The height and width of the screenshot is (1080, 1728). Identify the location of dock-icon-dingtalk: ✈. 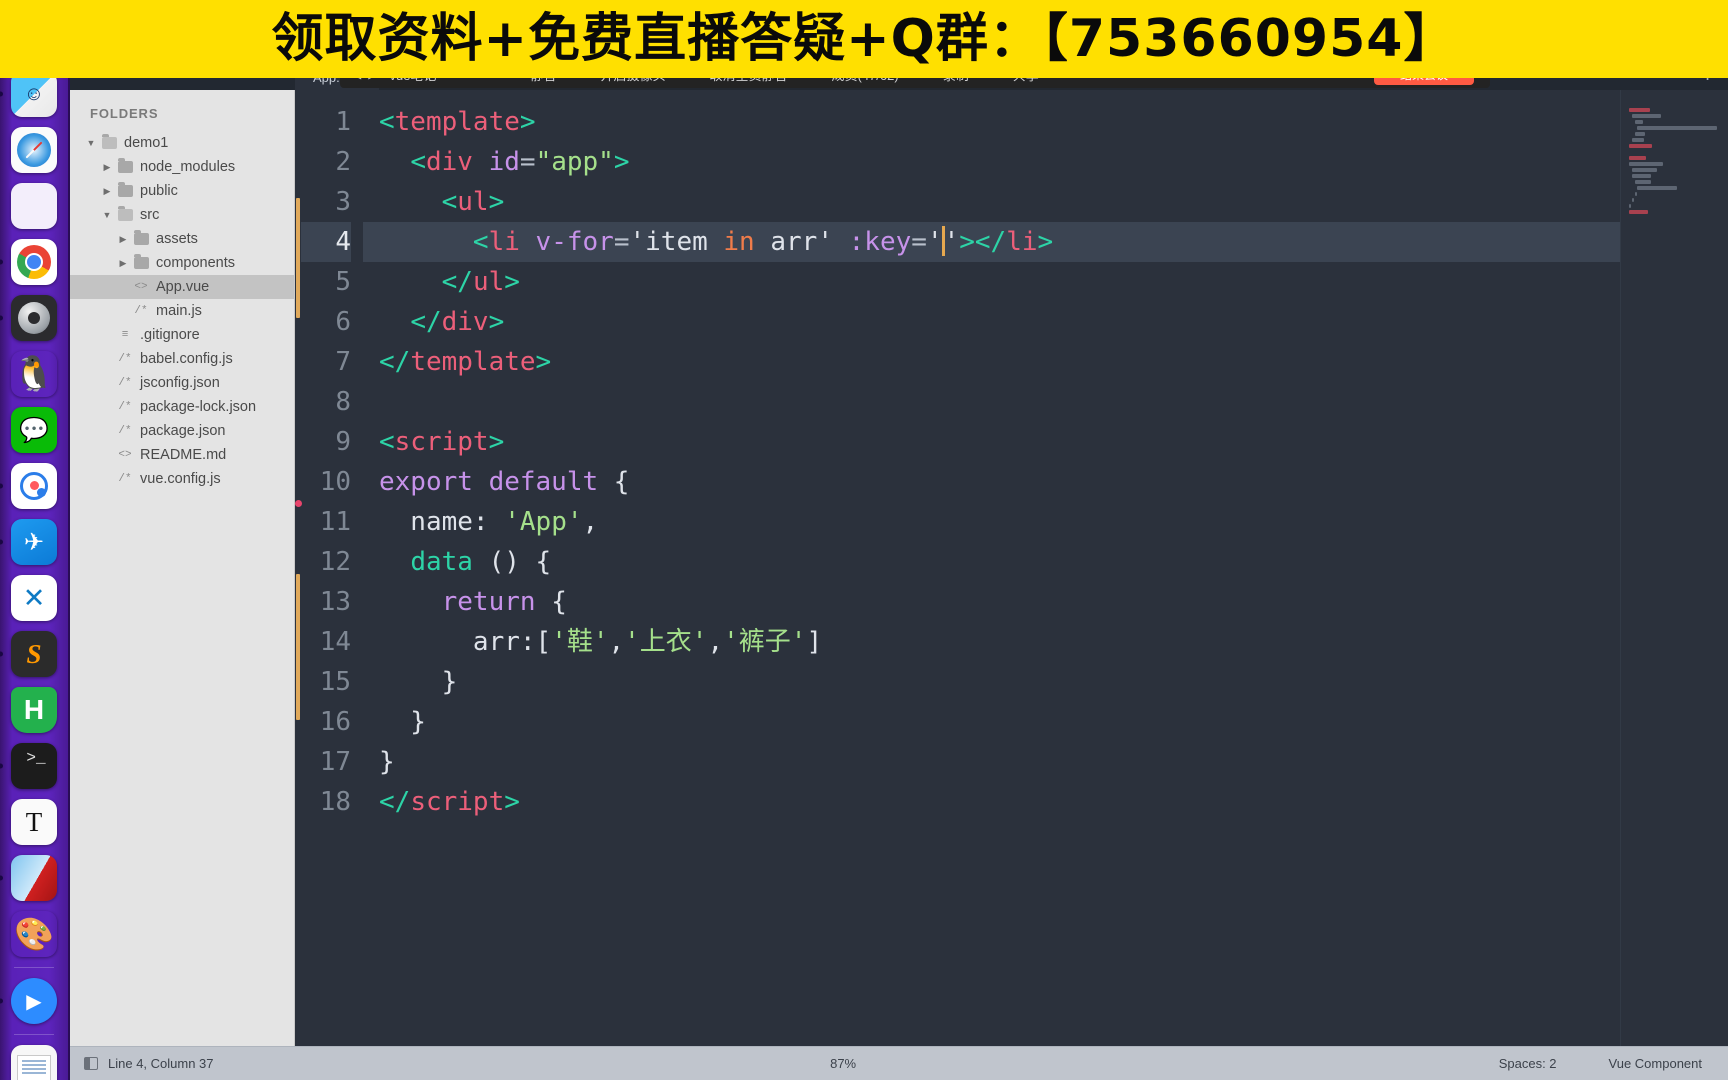
(34, 542).